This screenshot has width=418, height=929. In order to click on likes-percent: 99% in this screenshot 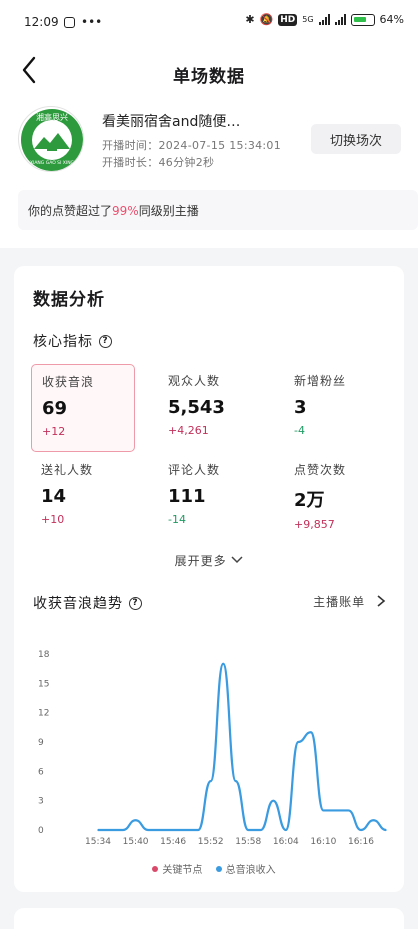, I will do `click(125, 211)`.